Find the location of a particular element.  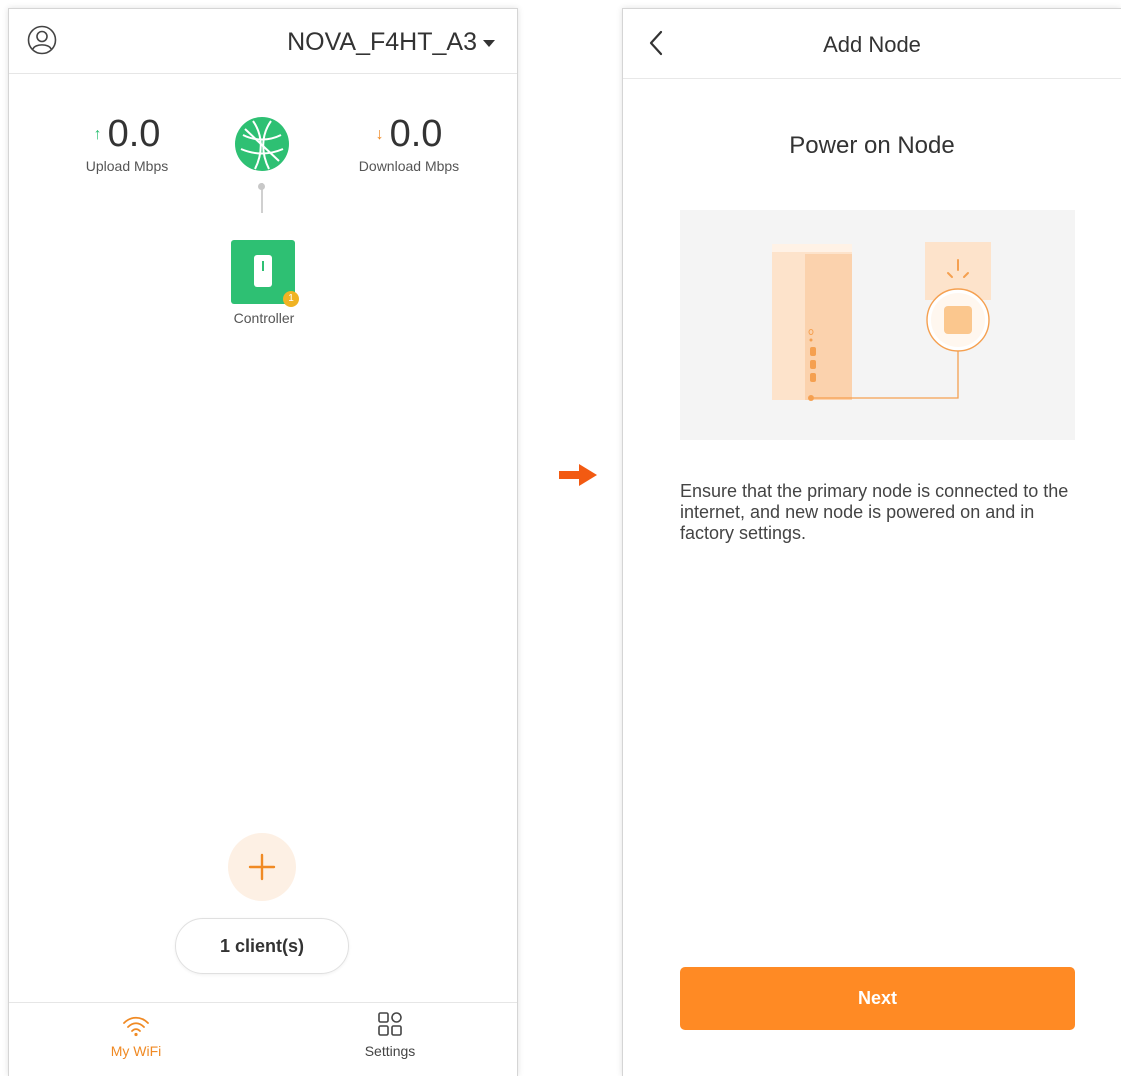

grid-icon is located at coordinates (390, 1024).